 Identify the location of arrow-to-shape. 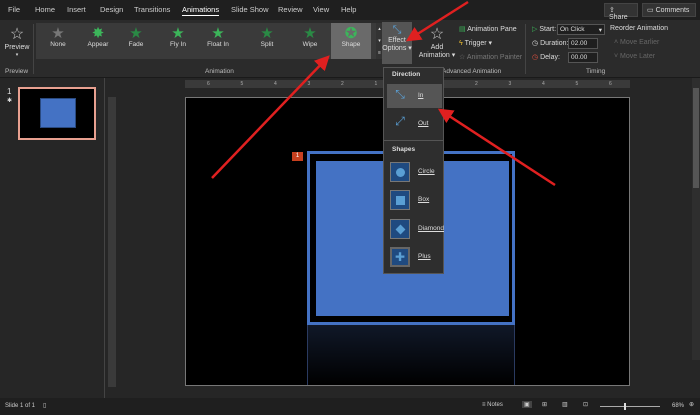
(270, 117).